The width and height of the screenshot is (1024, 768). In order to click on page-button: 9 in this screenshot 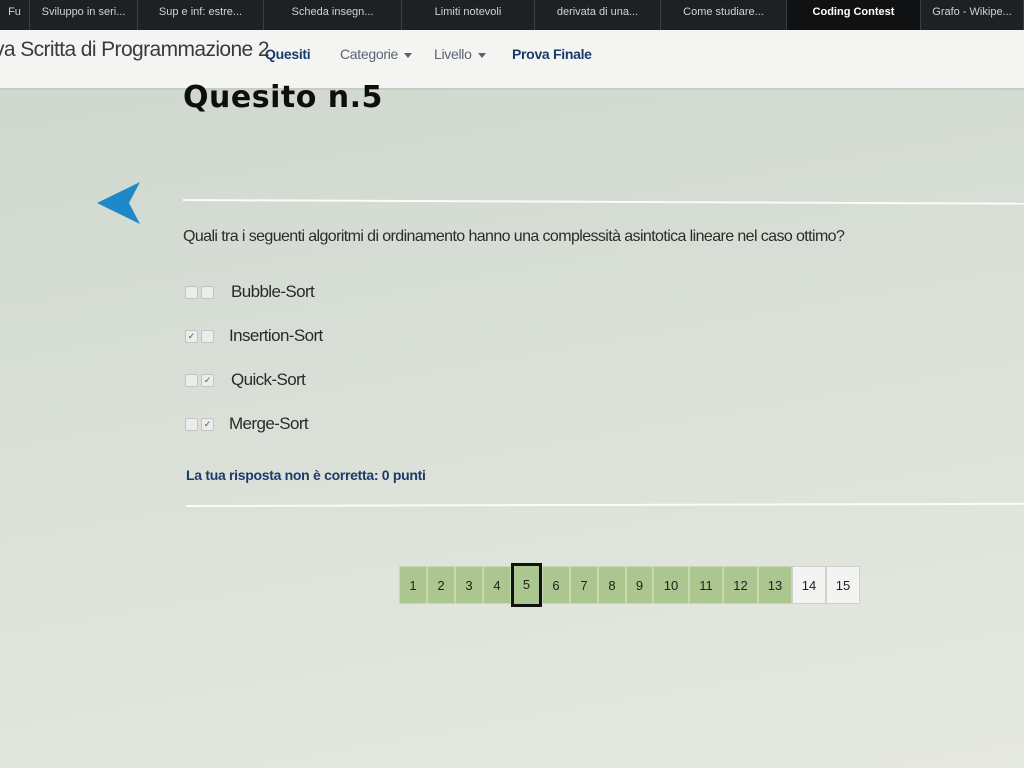, I will do `click(639, 585)`.